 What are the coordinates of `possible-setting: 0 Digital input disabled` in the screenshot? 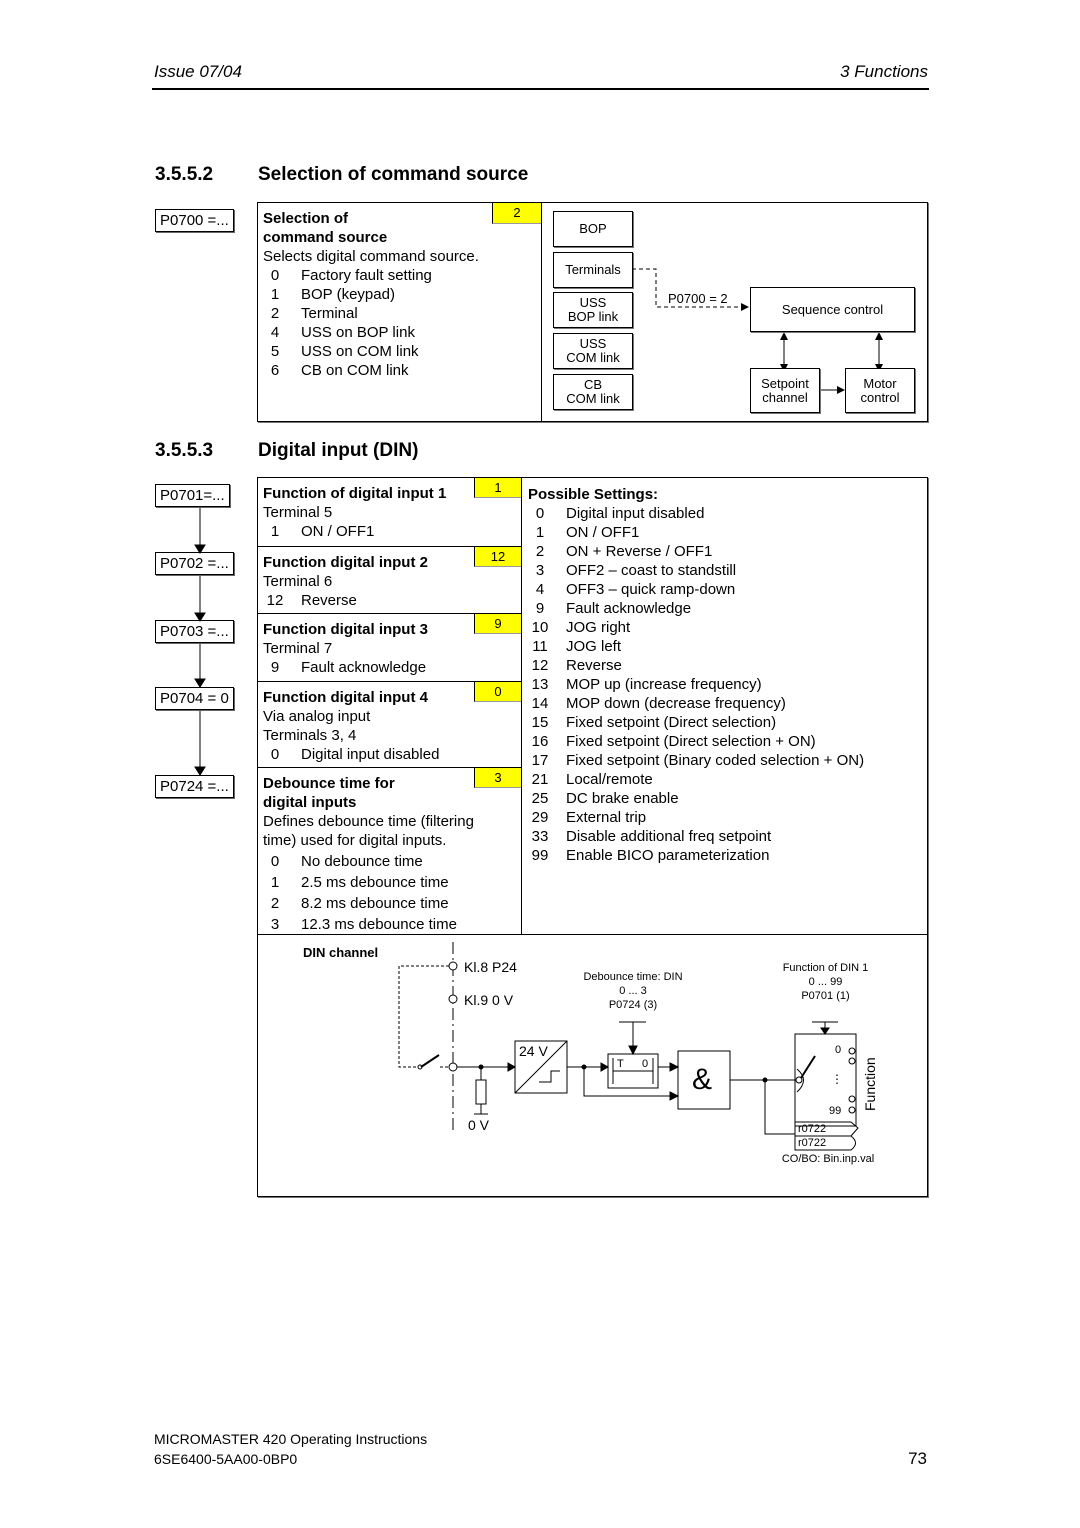 It's located at (696, 513).